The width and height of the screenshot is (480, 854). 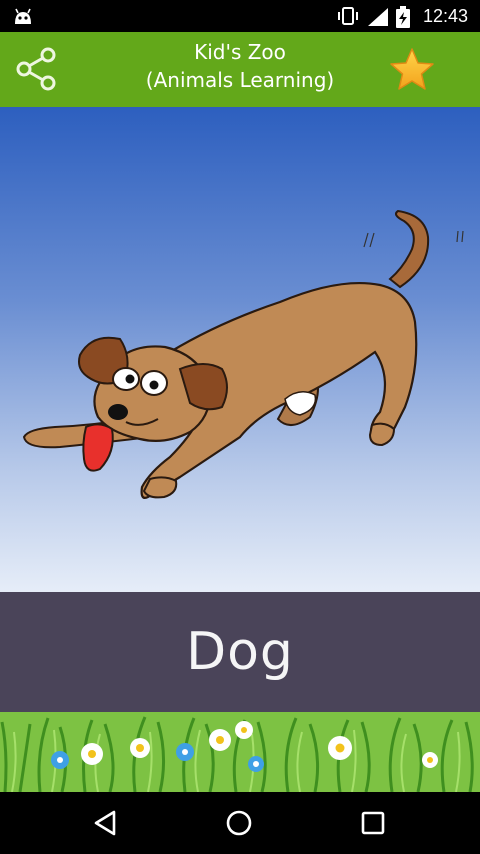 What do you see at coordinates (240, 80) in the screenshot?
I see `app-title-line2: (Animals Learning)` at bounding box center [240, 80].